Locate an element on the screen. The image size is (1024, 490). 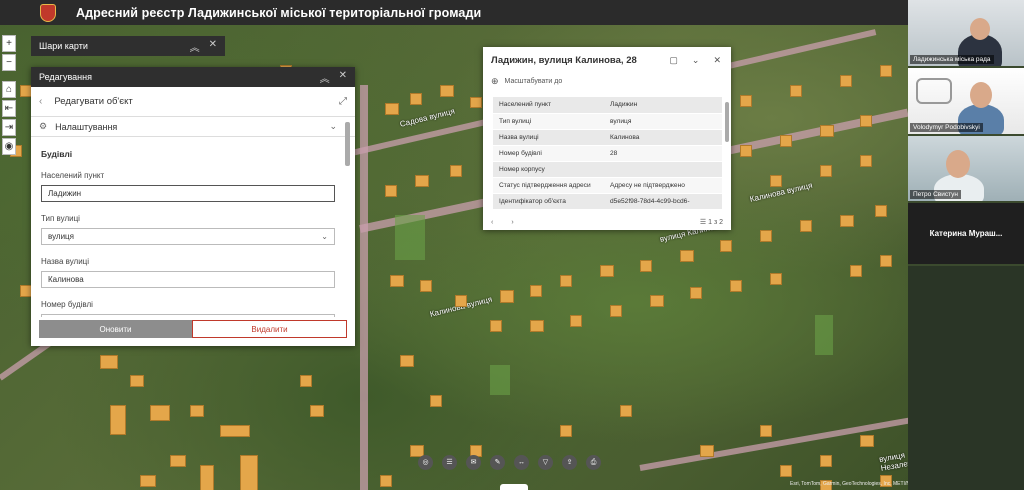
video-tile: Ладижинська міська рада is located at coordinates (966, 33).